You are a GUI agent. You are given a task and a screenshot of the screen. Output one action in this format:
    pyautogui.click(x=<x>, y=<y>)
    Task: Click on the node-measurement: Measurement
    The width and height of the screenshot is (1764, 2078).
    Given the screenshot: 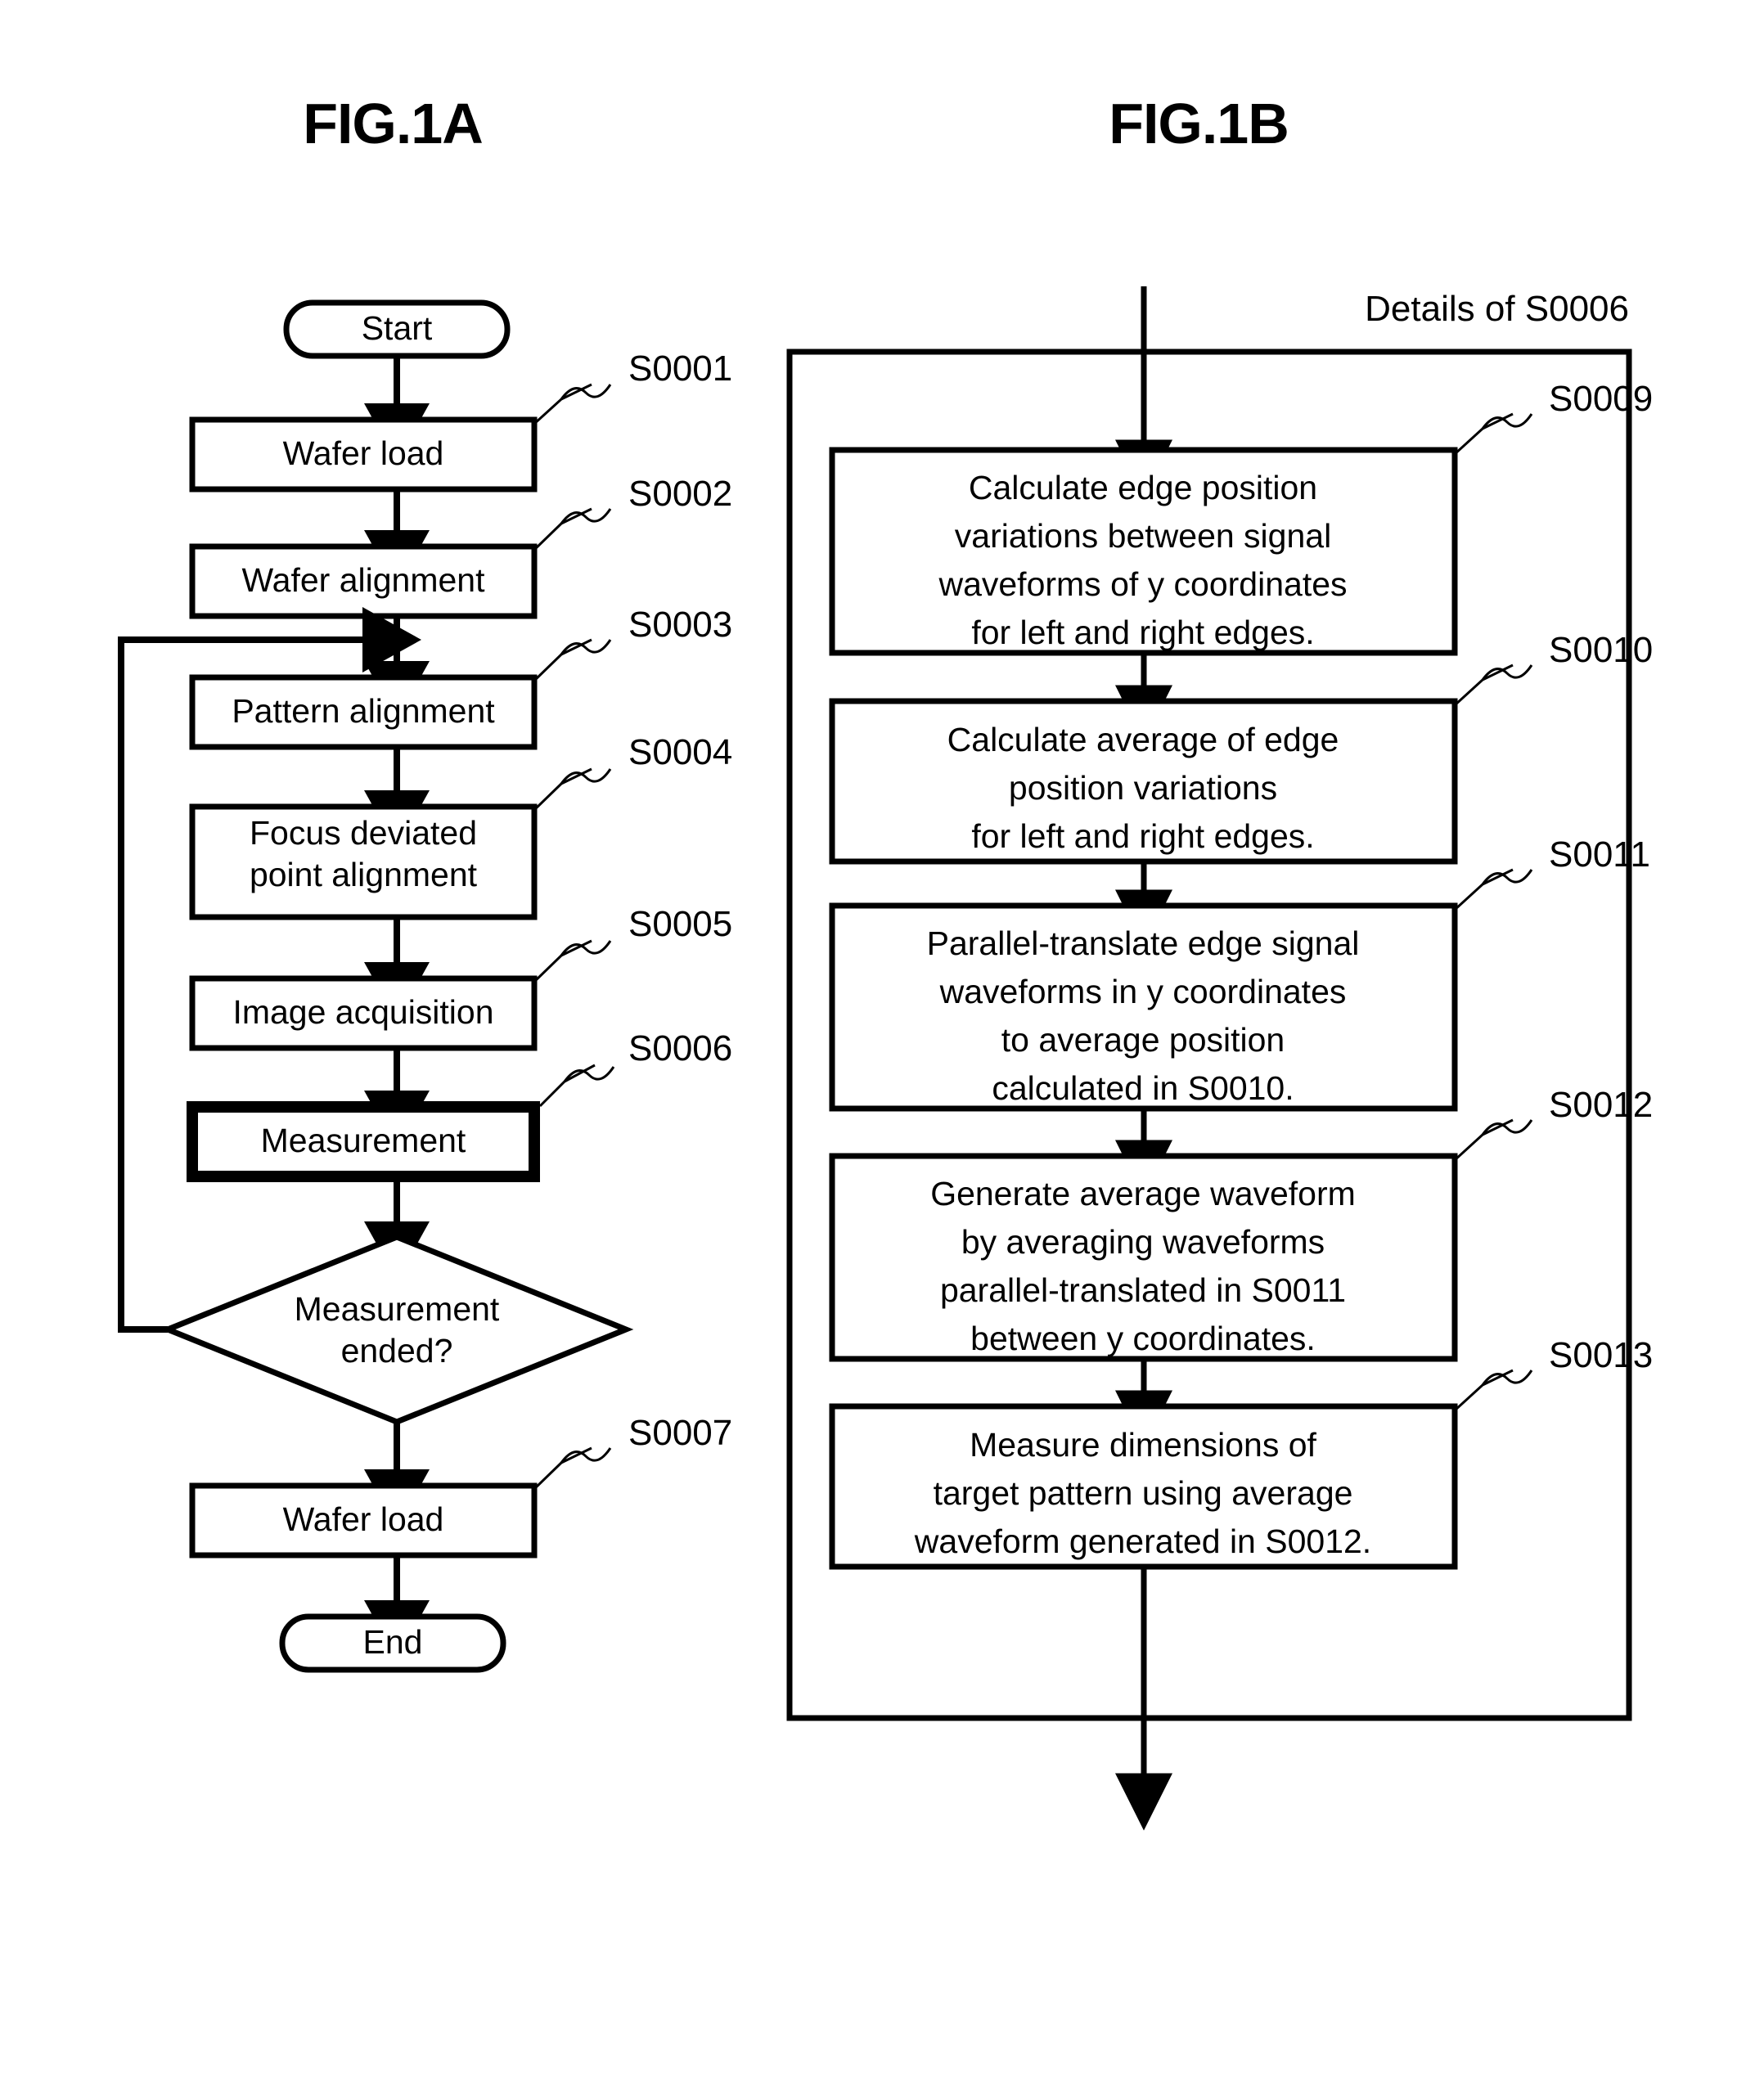 What is the action you would take?
    pyautogui.click(x=364, y=1141)
    